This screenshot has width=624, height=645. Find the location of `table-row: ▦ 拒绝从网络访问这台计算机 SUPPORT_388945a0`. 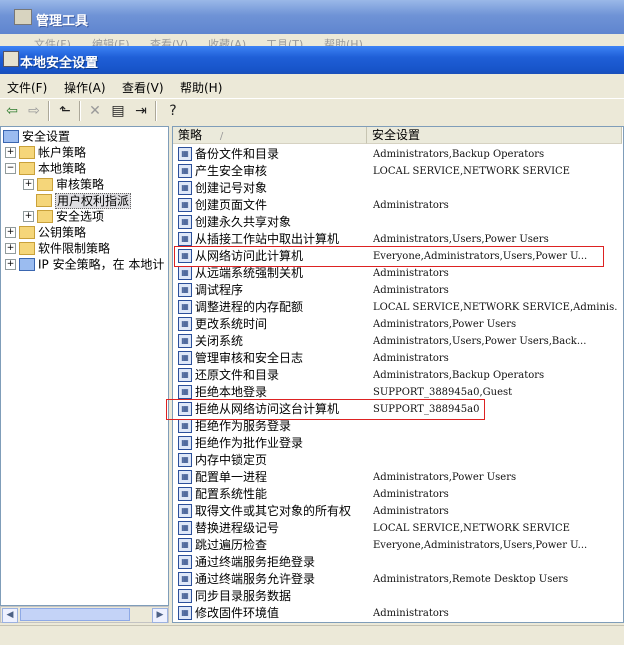

table-row: ▦ 拒绝从网络访问这台计算机 SUPPORT_388945a0 is located at coordinates (398, 409).